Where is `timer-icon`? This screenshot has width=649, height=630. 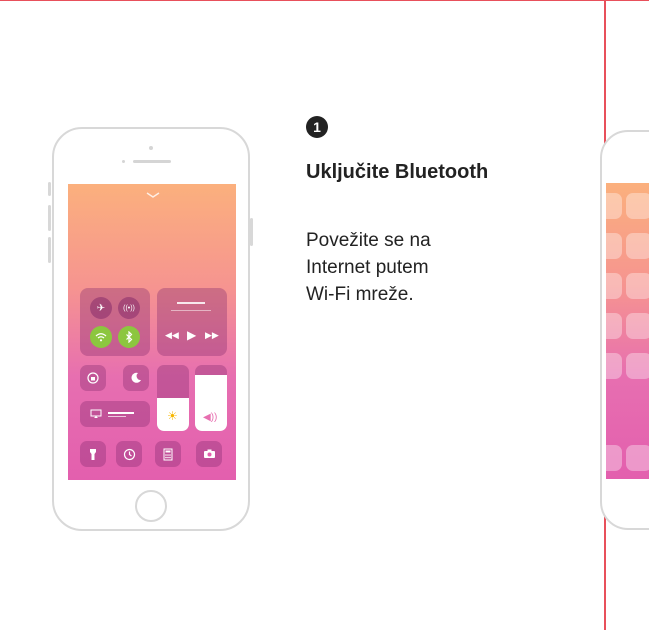 timer-icon is located at coordinates (129, 454).